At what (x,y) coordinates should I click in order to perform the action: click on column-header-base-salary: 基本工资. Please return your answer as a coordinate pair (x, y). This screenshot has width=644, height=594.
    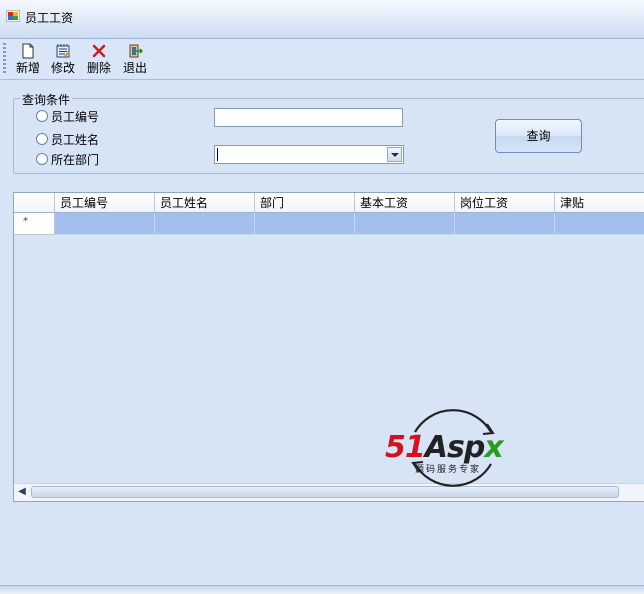
    Looking at the image, I should click on (405, 203).